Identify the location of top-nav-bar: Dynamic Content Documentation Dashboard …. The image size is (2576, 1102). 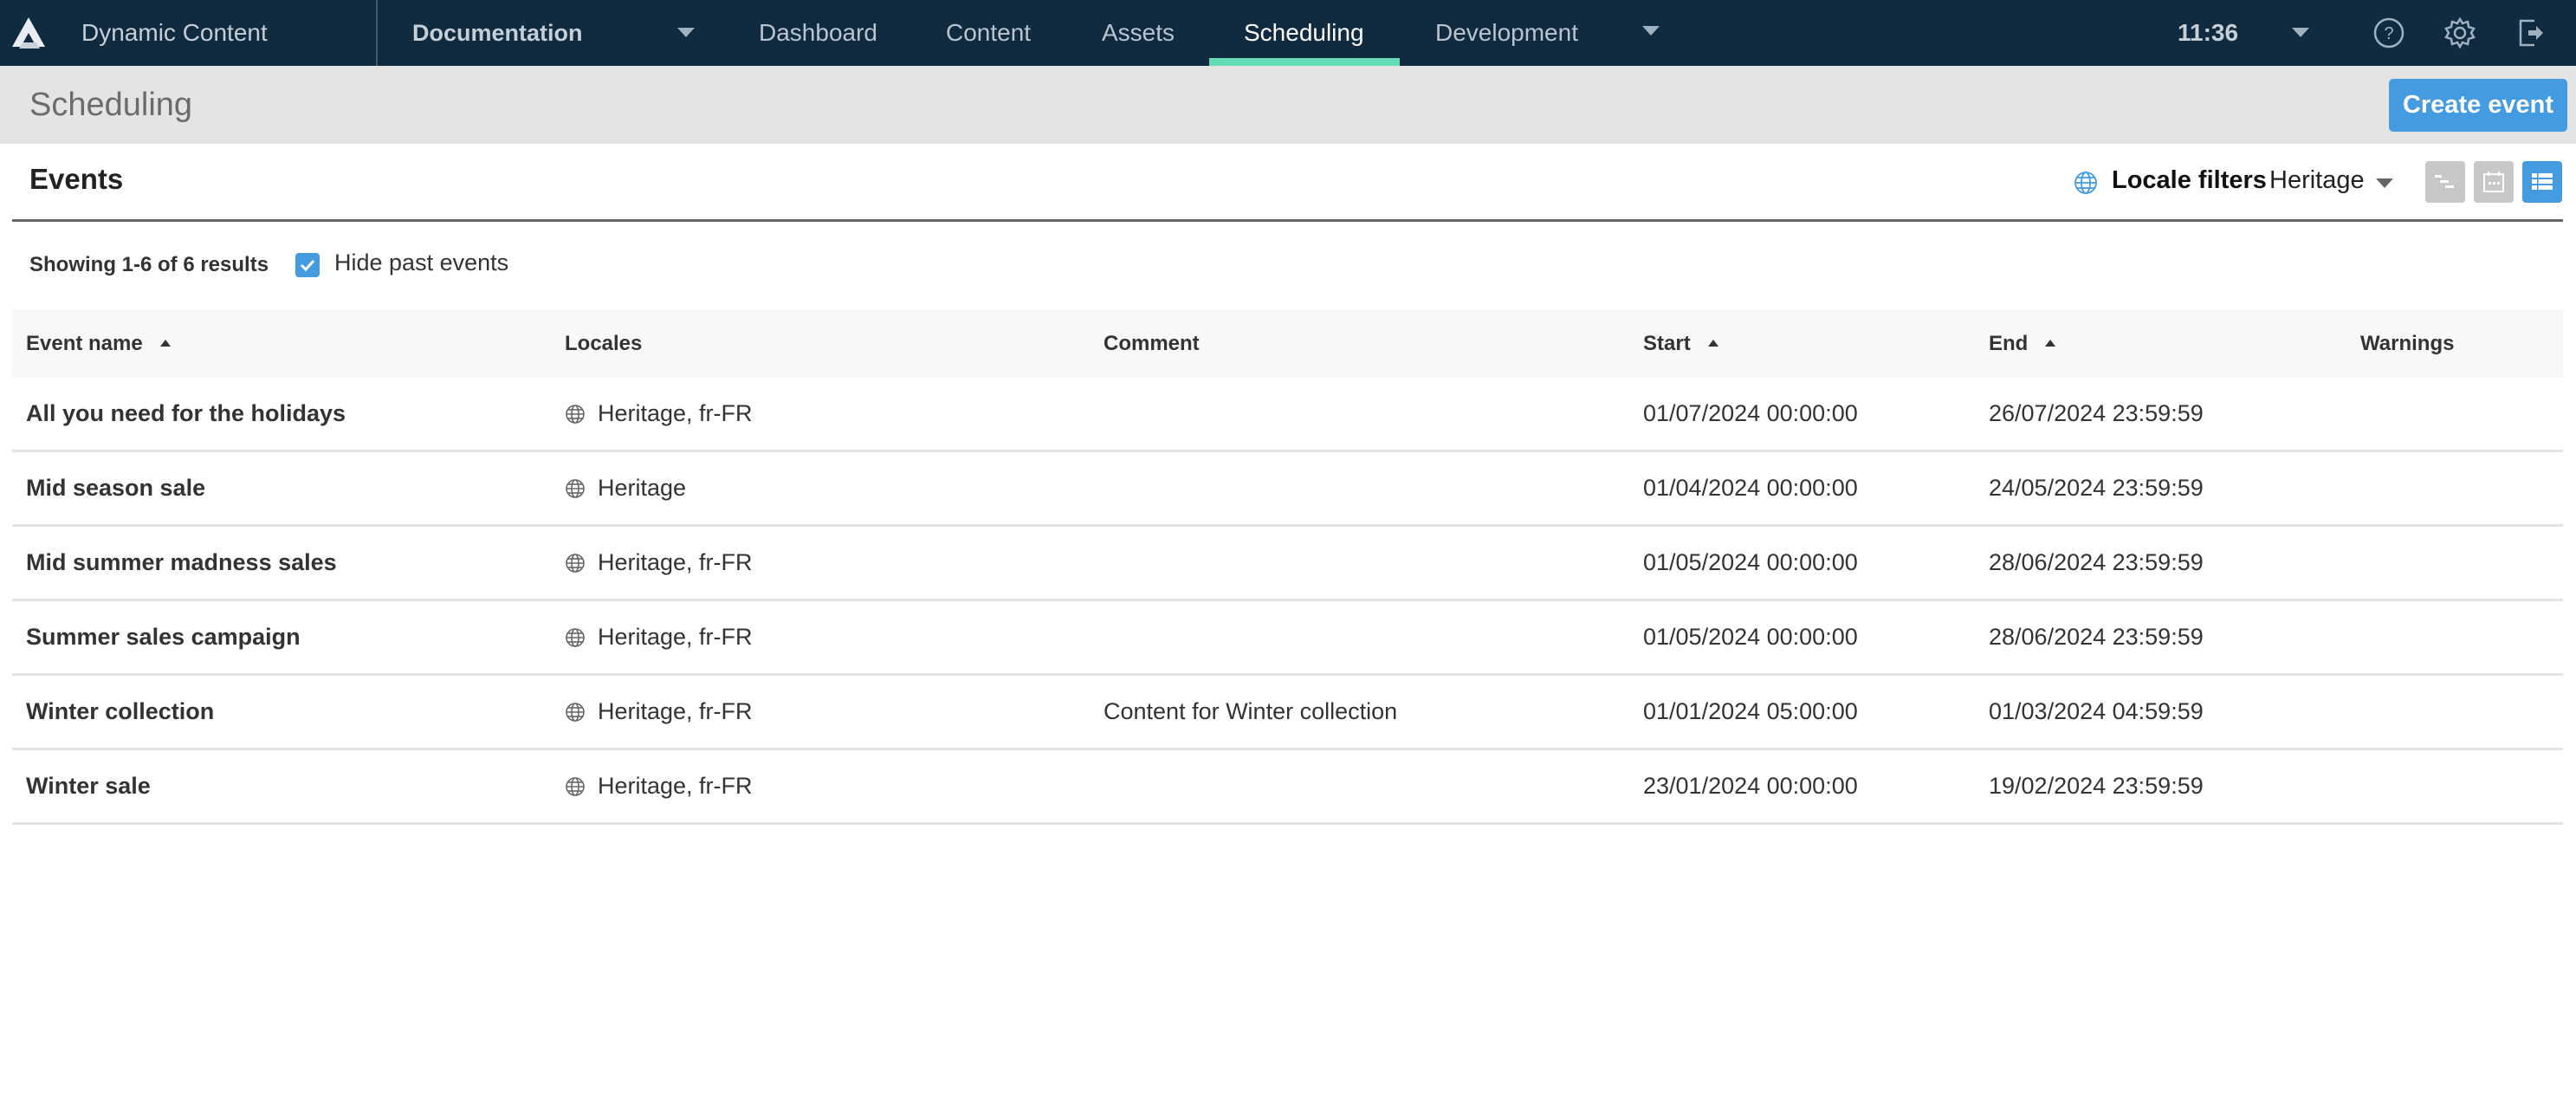
(1288, 33).